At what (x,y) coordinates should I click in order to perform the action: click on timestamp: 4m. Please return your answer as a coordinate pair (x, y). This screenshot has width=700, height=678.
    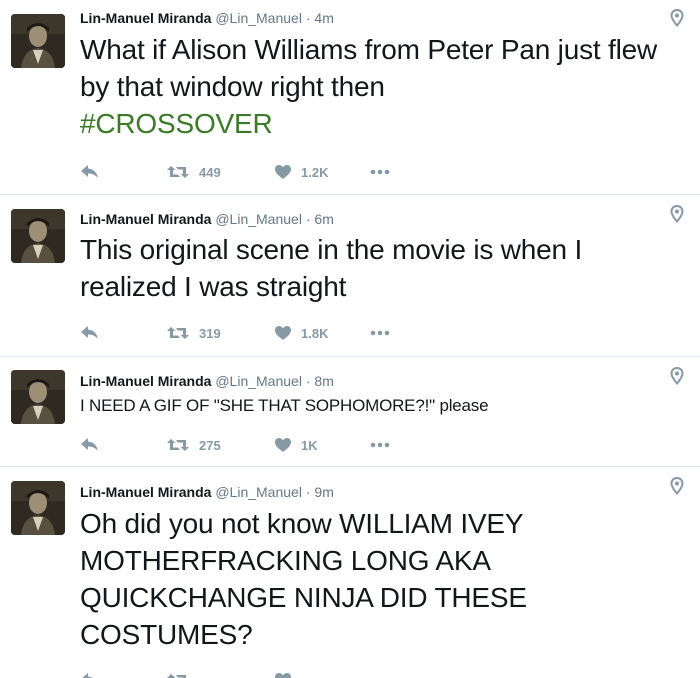
    Looking at the image, I should click on (323, 18).